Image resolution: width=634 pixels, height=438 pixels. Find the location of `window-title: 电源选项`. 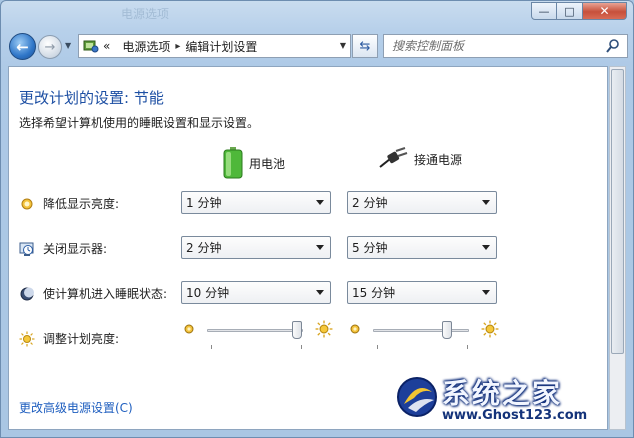

window-title: 电源选项 is located at coordinates (145, 14).